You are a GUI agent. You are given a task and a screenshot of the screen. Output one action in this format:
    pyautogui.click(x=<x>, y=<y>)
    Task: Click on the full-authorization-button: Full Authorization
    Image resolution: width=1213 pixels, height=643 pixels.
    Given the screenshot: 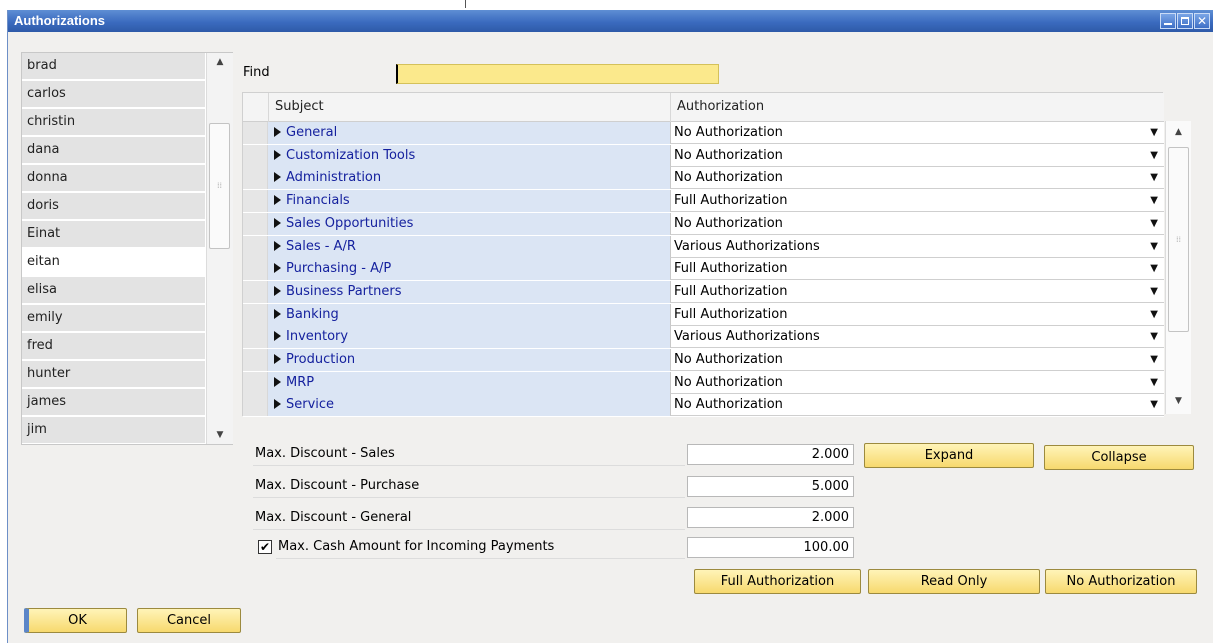 What is the action you would take?
    pyautogui.click(x=777, y=581)
    